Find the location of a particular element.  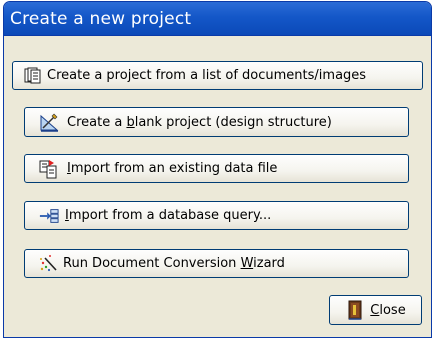

design-ruler-icon is located at coordinates (49, 122).